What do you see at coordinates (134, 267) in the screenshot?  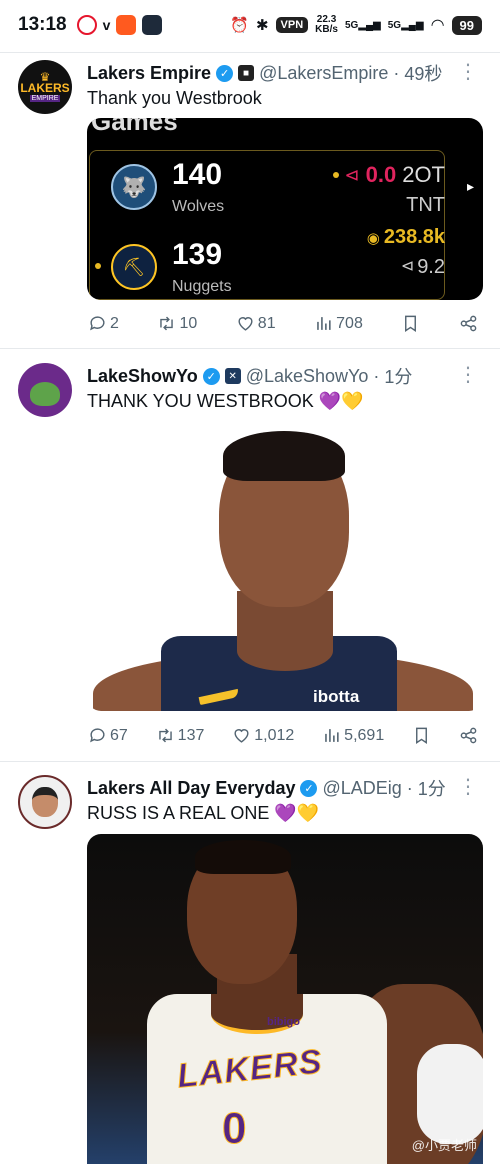 I see `nuggets-logo: ⛏` at bounding box center [134, 267].